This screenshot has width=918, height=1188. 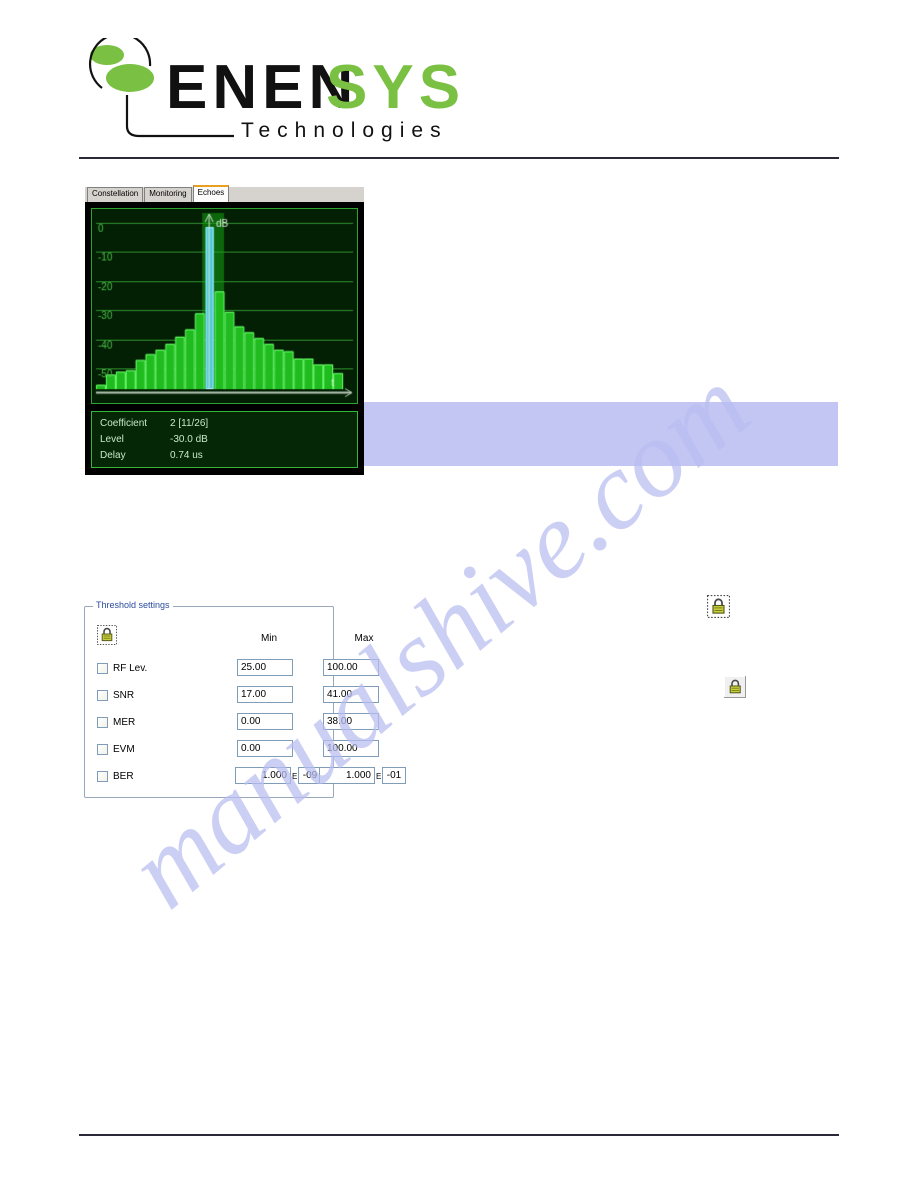 What do you see at coordinates (113, 455) in the screenshot?
I see `readout-label-delay: Delay` at bounding box center [113, 455].